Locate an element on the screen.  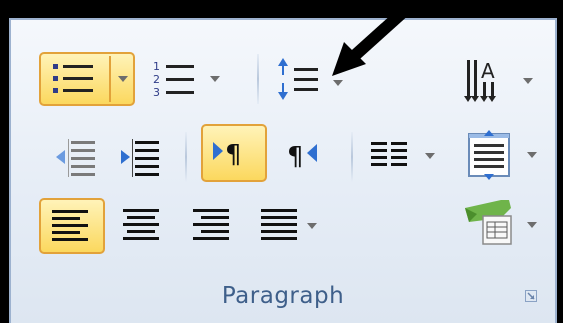
arrow-pointer-icon is located at coordinates (374, 38).